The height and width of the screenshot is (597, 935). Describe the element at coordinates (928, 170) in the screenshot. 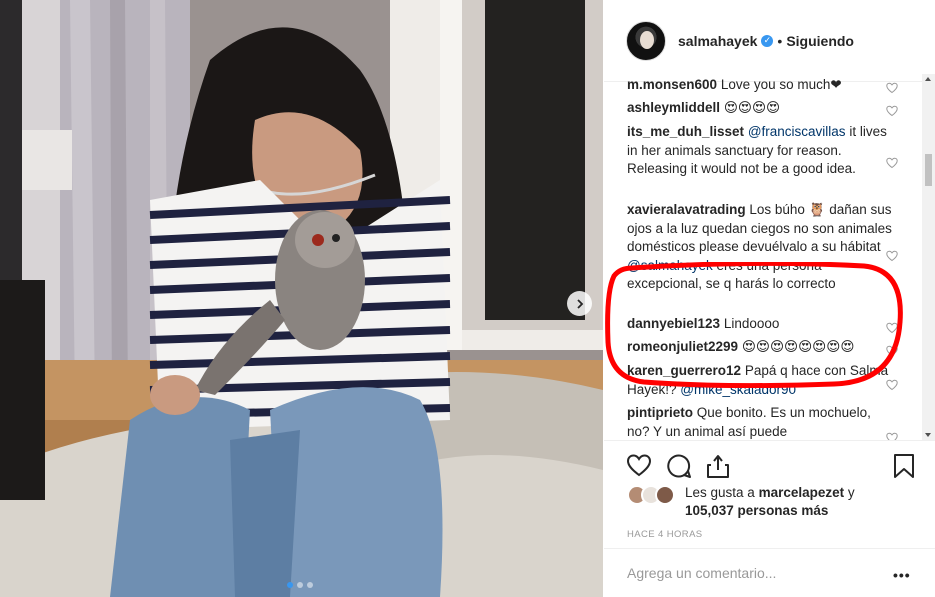

I see `scroll-thumb` at that location.